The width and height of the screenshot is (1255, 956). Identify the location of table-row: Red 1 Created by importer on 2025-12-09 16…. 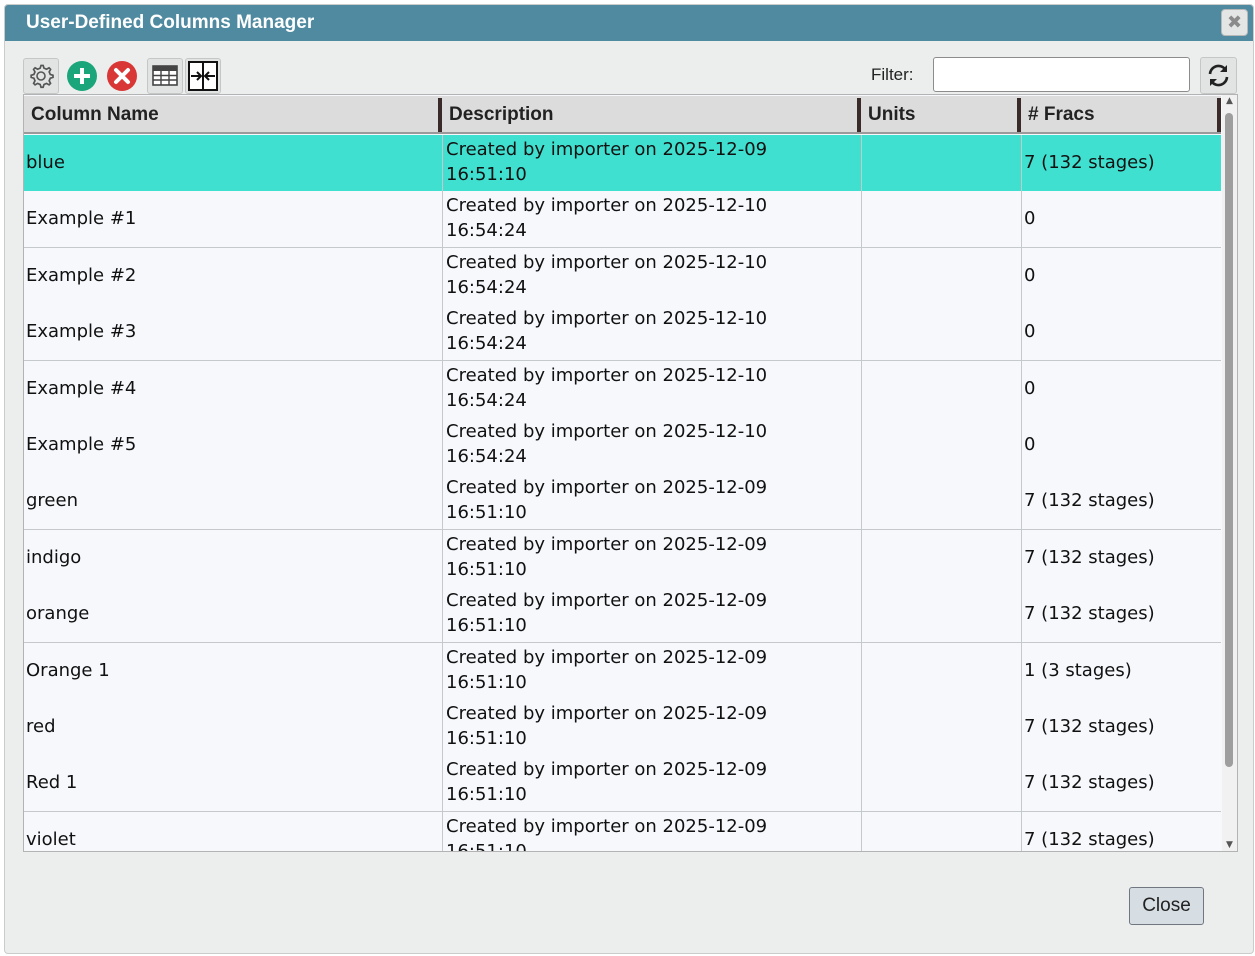
(622, 784).